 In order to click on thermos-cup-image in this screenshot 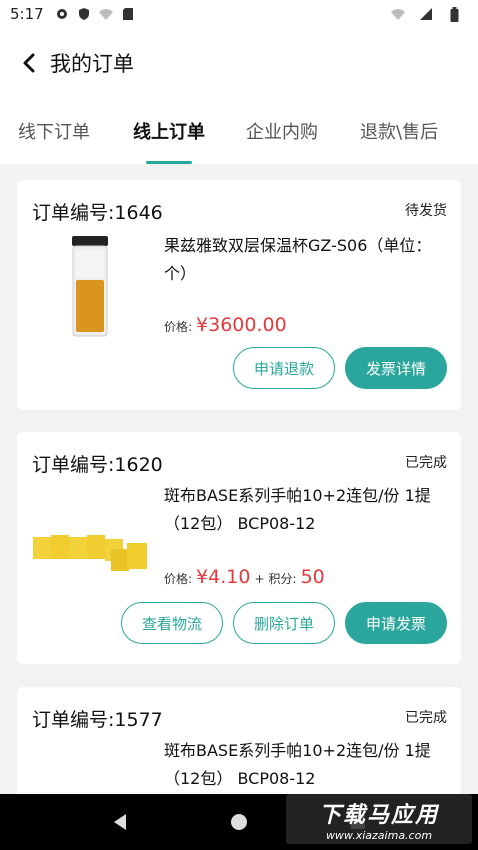, I will do `click(90, 286)`.